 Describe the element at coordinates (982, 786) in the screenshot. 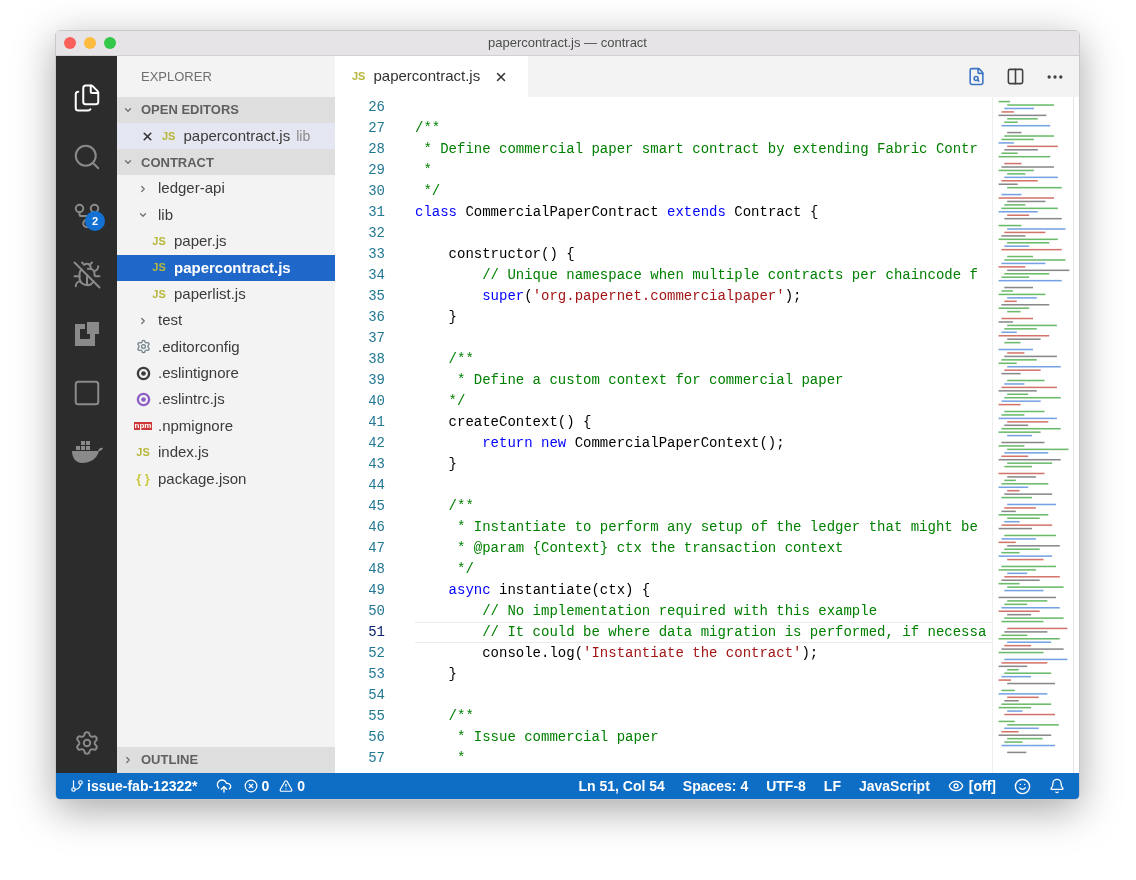

I see `live-share-status: [off]` at that location.